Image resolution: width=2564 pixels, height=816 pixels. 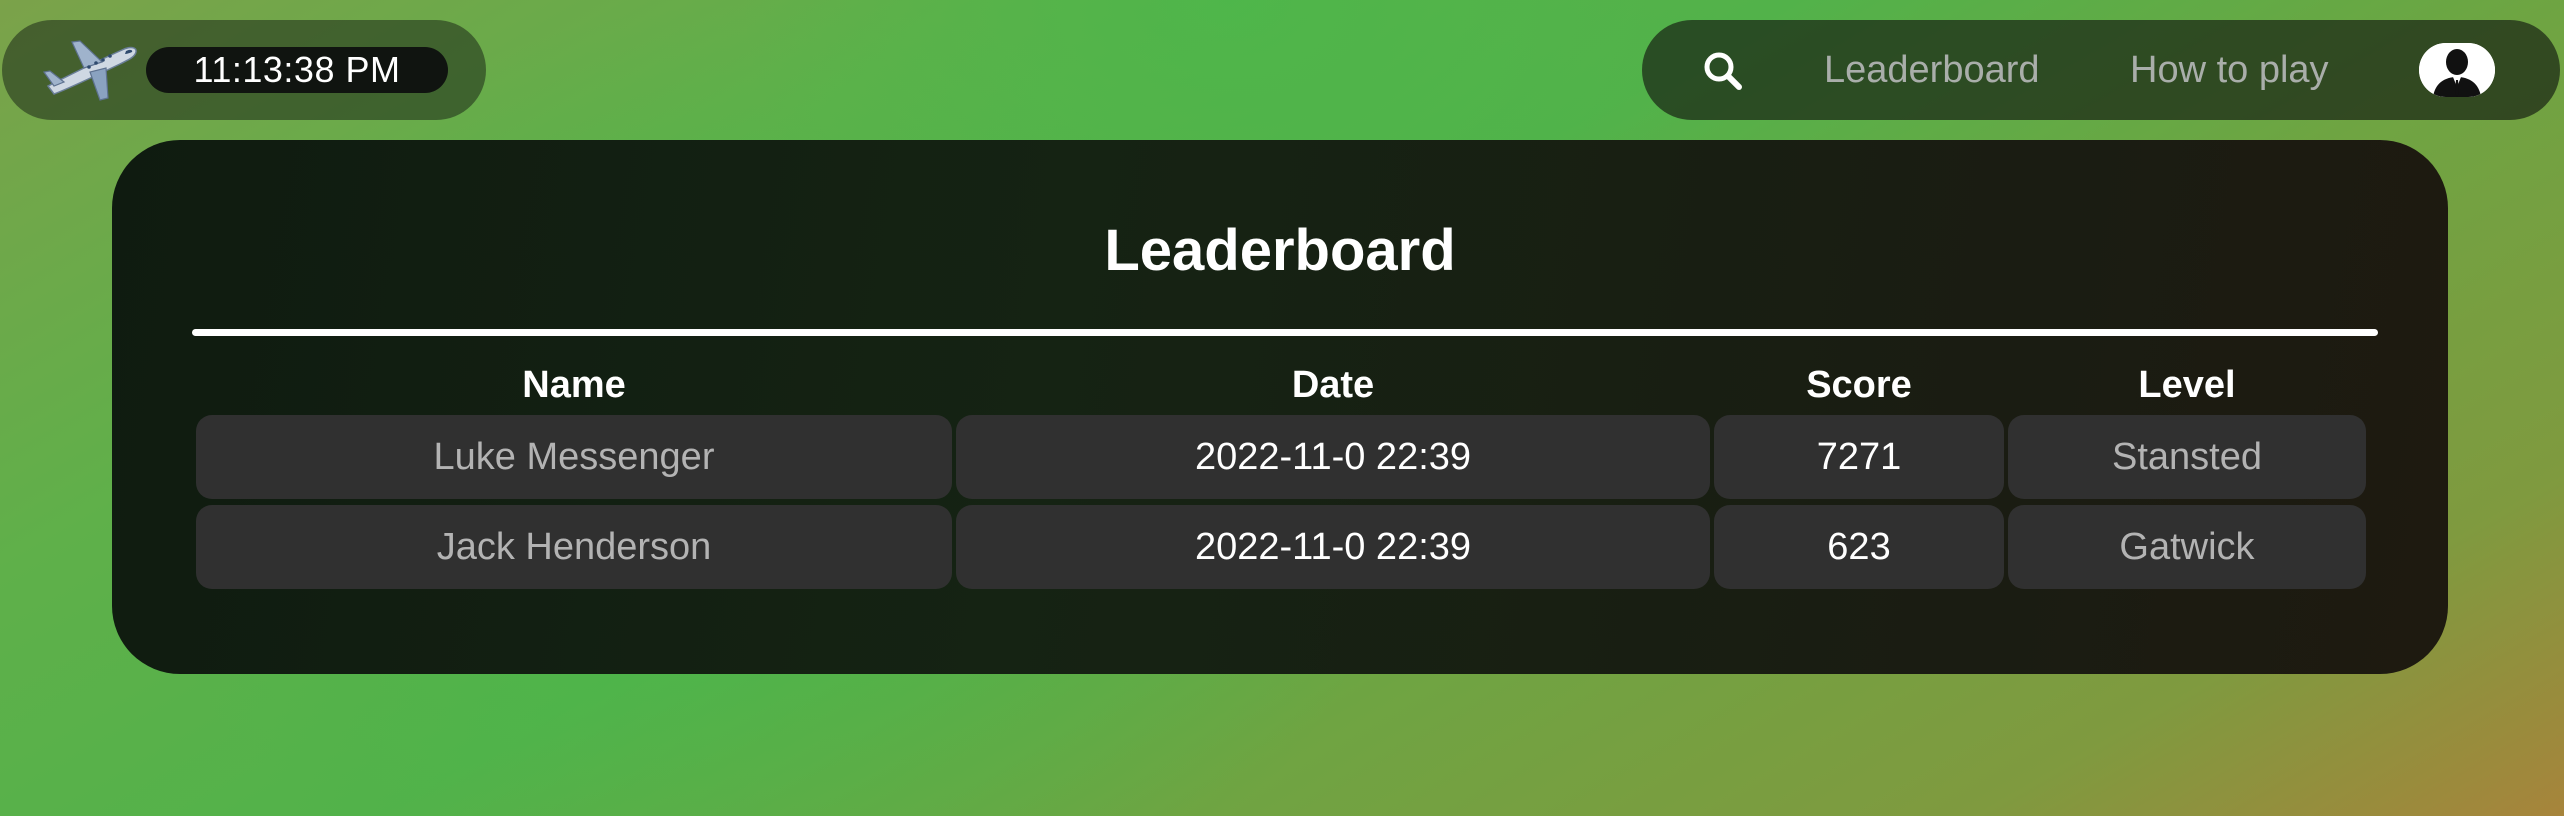 What do you see at coordinates (2187, 547) in the screenshot?
I see `row-level-cell: Gatwick` at bounding box center [2187, 547].